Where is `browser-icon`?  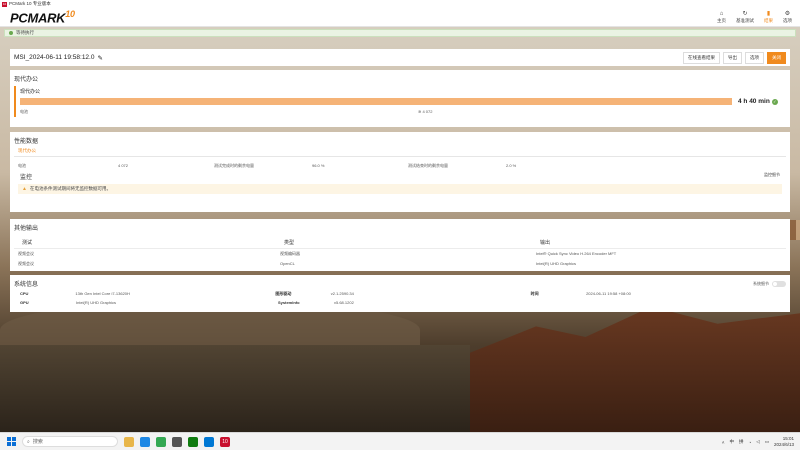 browser-icon is located at coordinates (145, 441).